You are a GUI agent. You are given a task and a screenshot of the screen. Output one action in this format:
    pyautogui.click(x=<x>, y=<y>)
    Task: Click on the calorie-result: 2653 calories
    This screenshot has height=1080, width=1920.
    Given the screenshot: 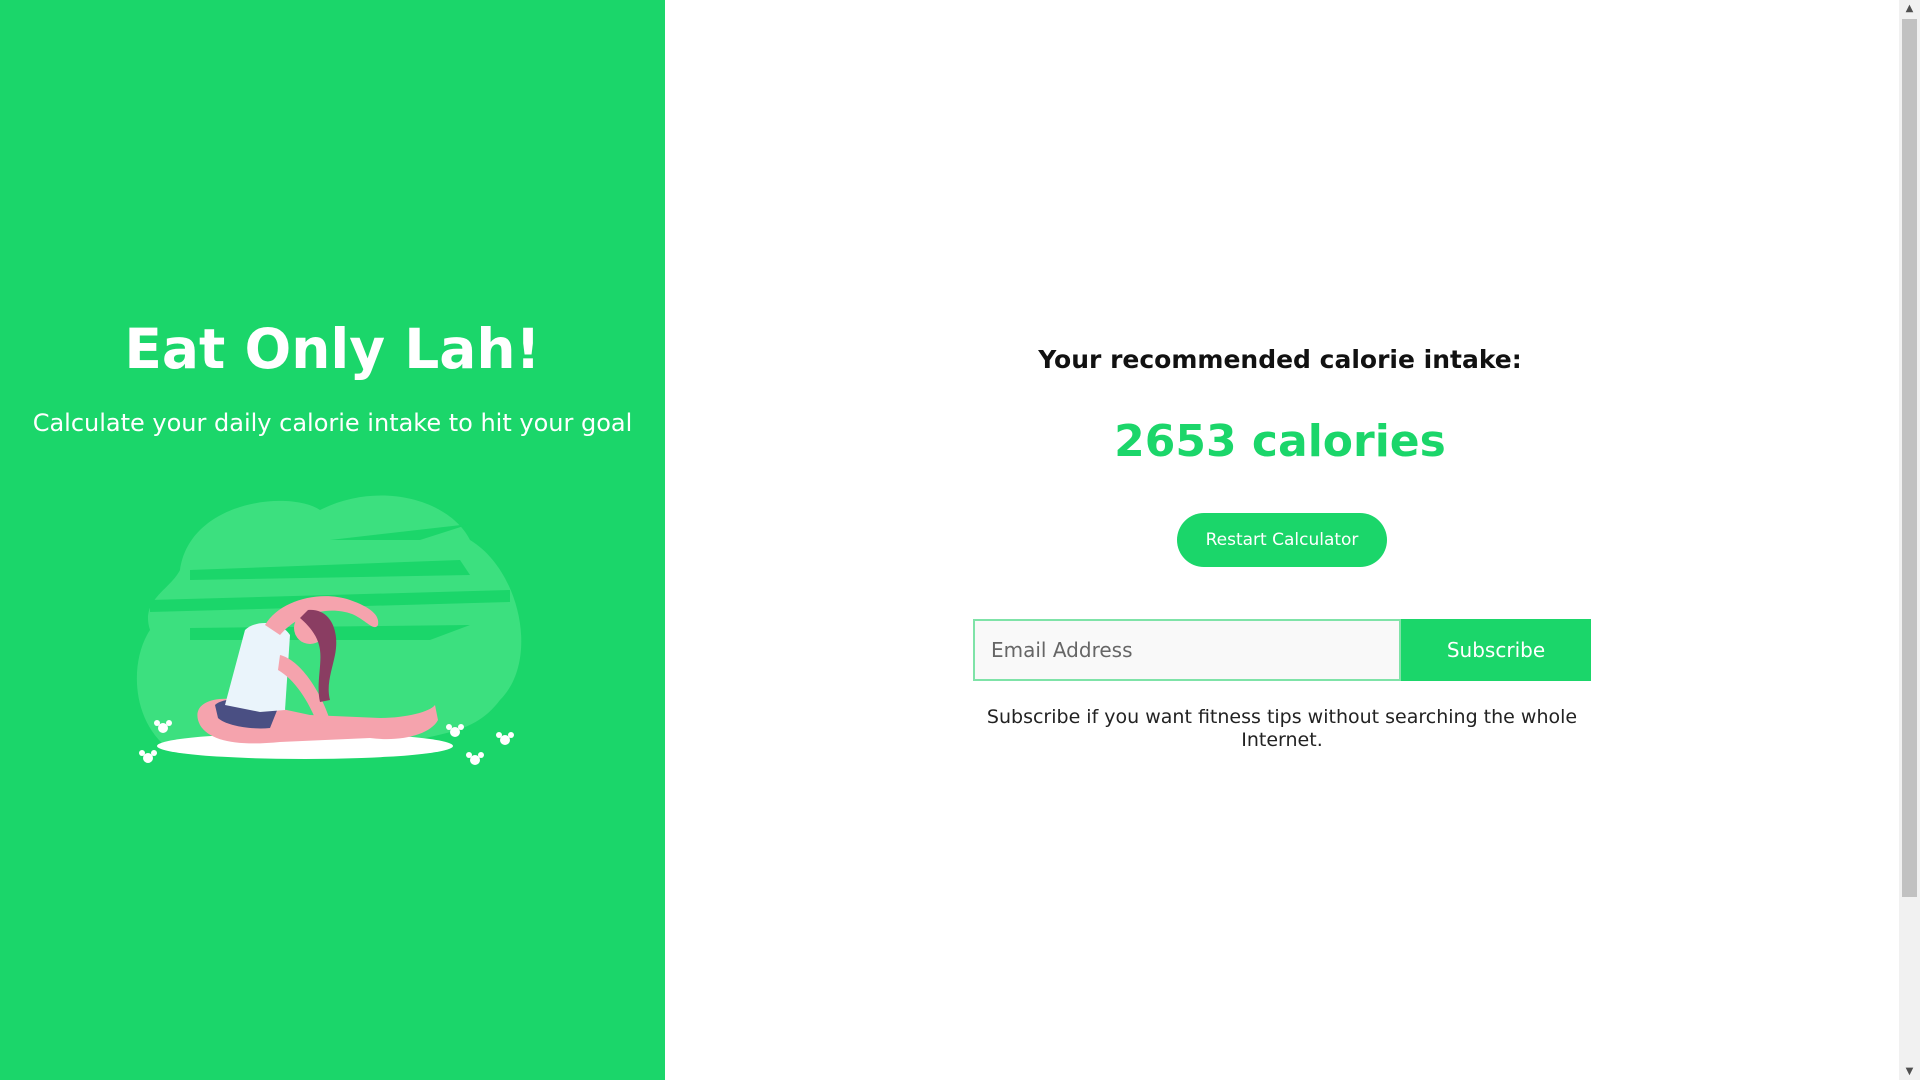 What is the action you would take?
    pyautogui.click(x=1280, y=441)
    